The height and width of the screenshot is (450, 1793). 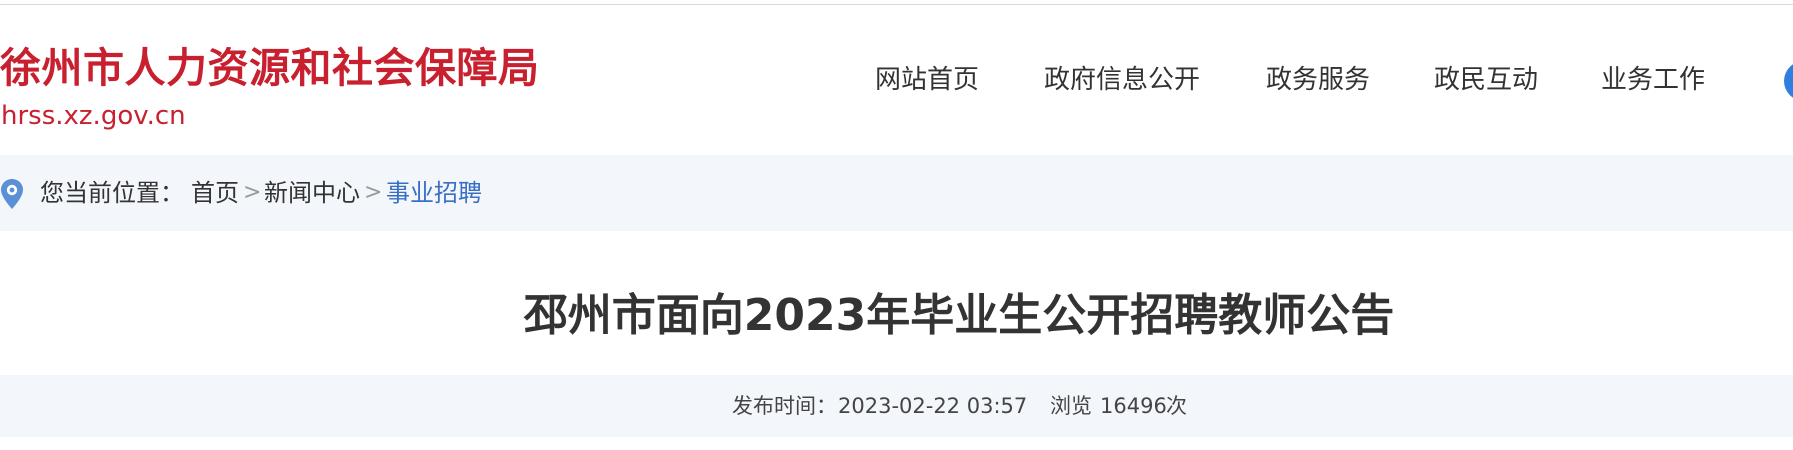 I want to click on breadcrumb-news: 新闻中心, so click(x=312, y=193).